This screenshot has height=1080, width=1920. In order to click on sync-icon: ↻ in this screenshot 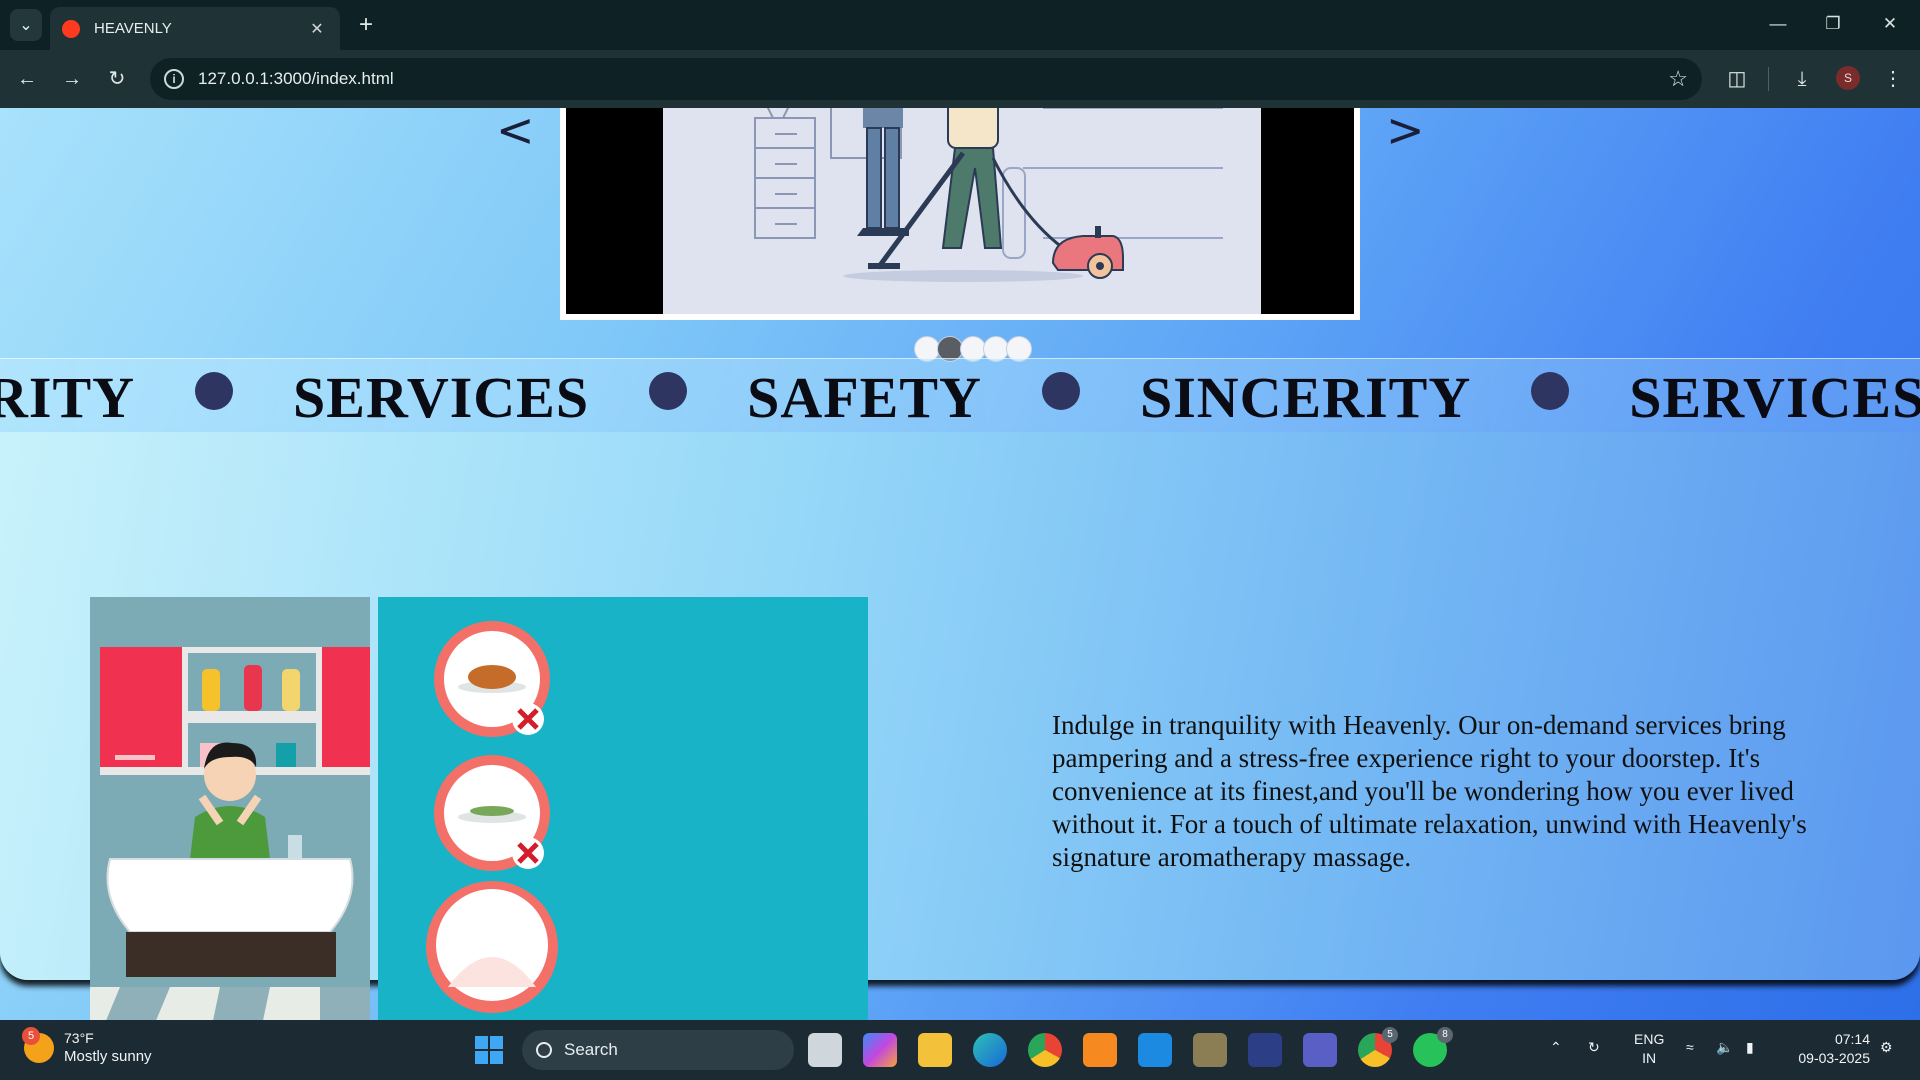, I will do `click(1594, 1047)`.